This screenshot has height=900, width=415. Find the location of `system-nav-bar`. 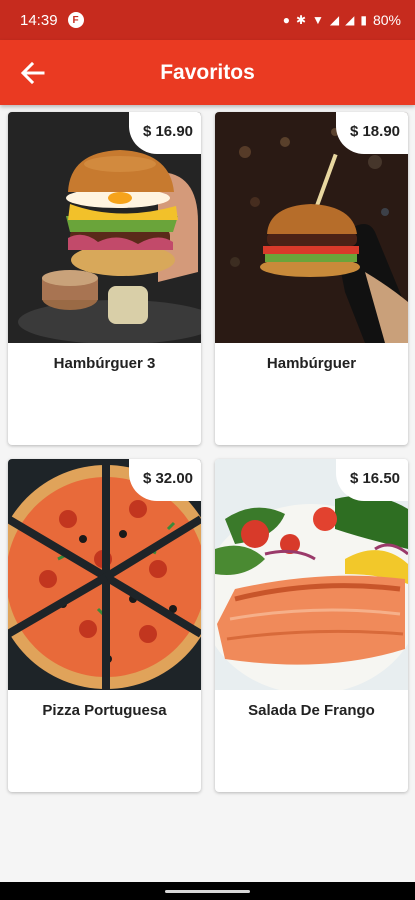

system-nav-bar is located at coordinates (207, 891).